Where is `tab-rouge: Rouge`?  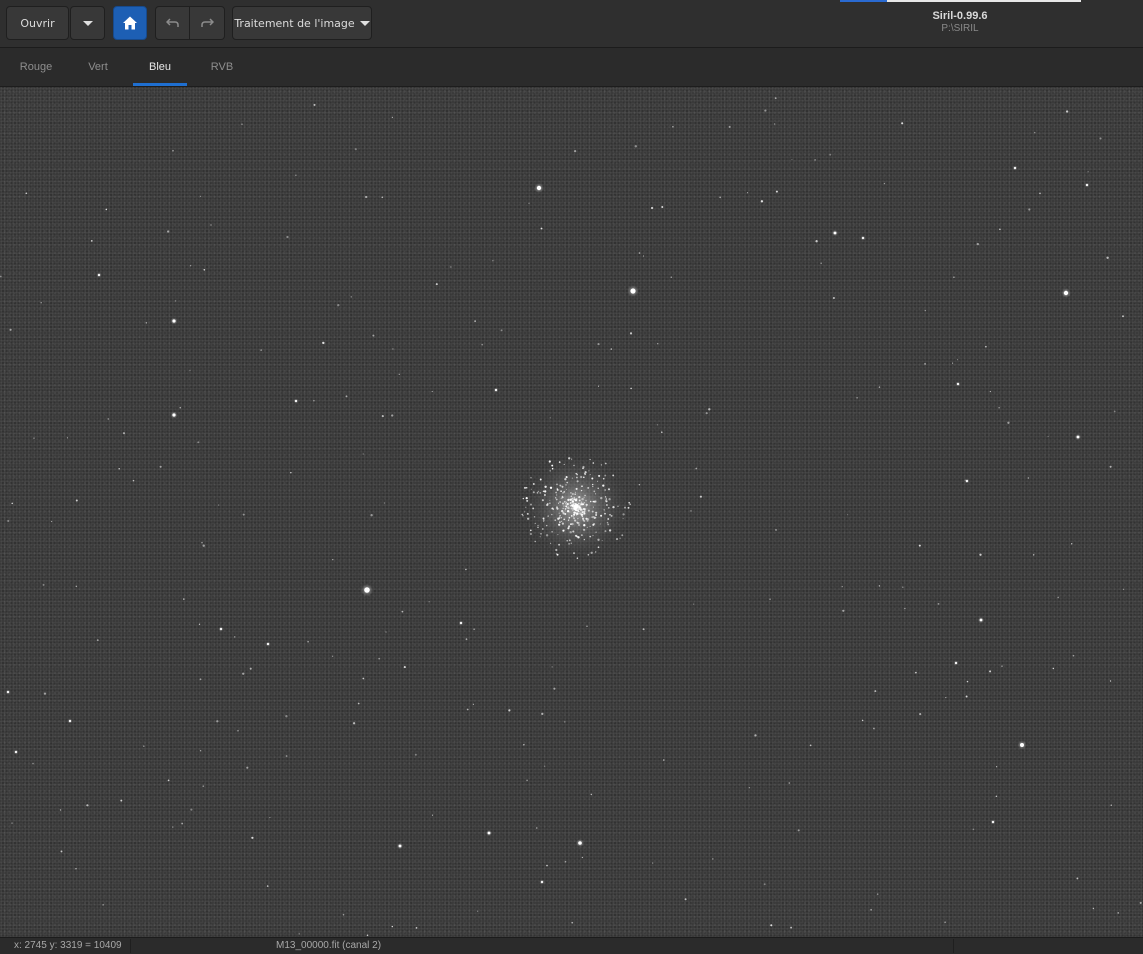
tab-rouge: Rouge is located at coordinates (36, 67).